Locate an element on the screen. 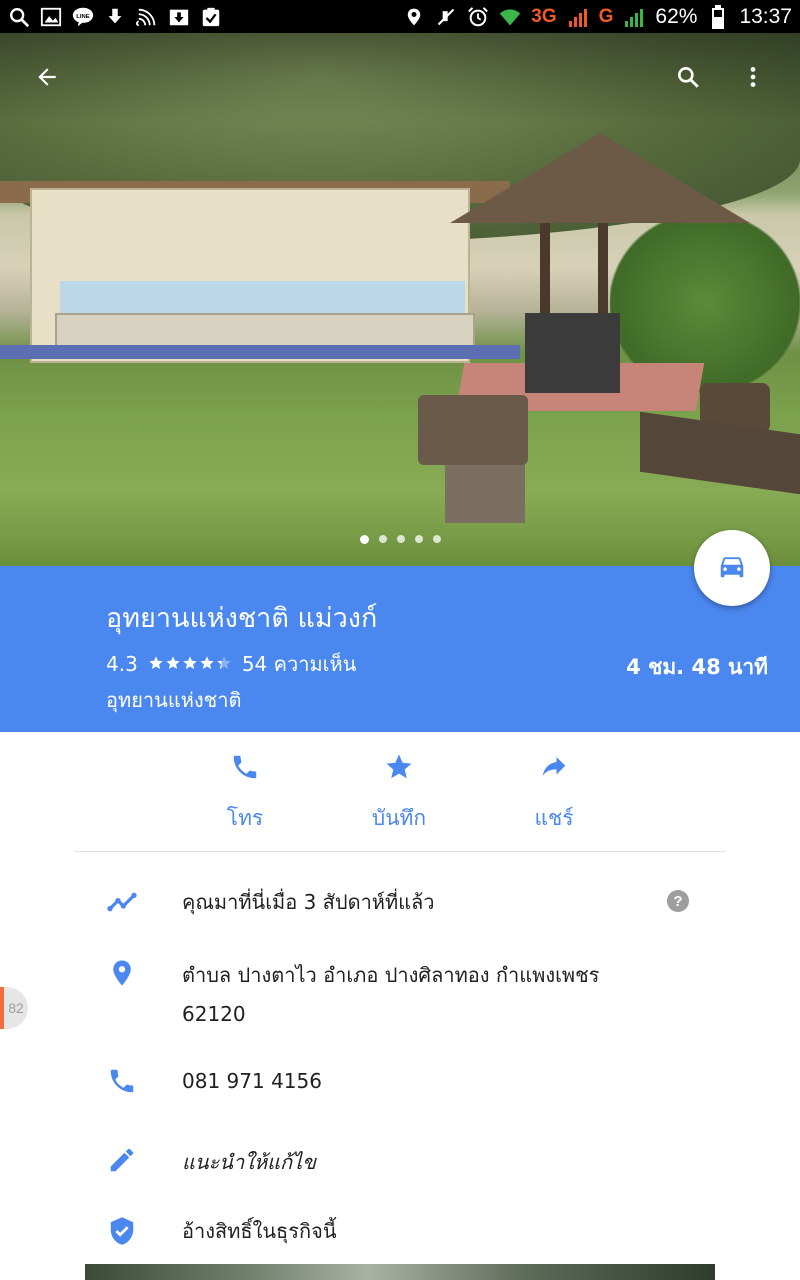  status-left-icons: LINE is located at coordinates (115, 17).